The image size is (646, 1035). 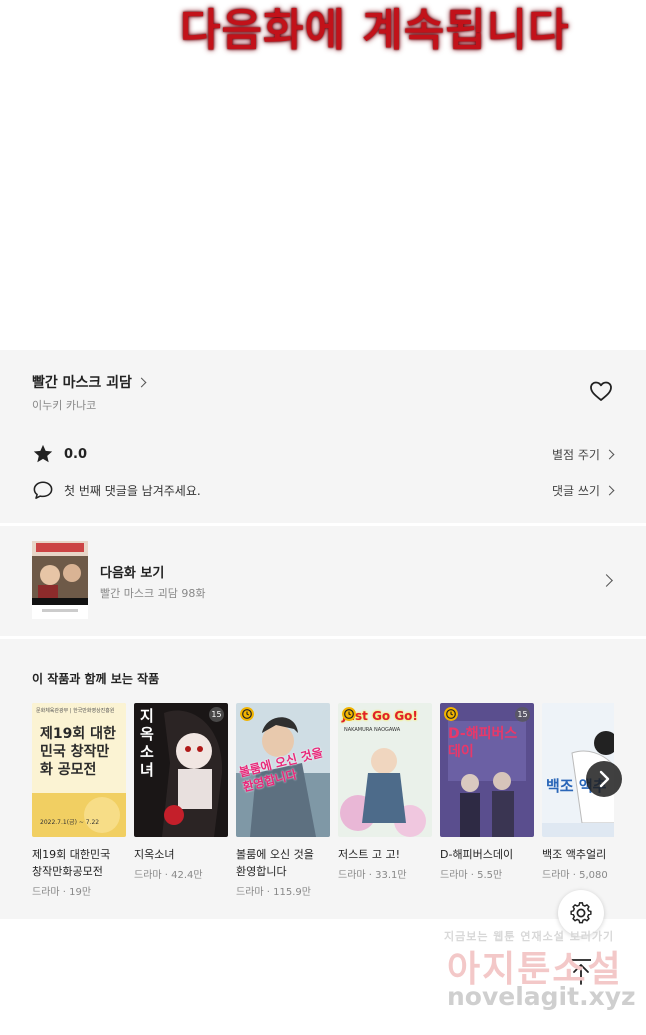 I want to click on title-line-1: 볼룸에 오신 것을, so click(x=275, y=854).